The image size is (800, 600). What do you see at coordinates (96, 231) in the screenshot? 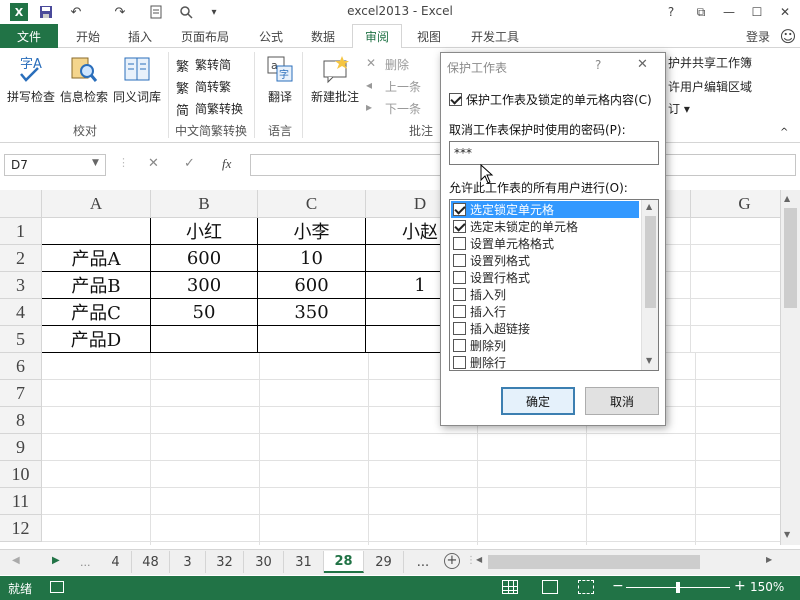
I see `cell-A1` at bounding box center [96, 231].